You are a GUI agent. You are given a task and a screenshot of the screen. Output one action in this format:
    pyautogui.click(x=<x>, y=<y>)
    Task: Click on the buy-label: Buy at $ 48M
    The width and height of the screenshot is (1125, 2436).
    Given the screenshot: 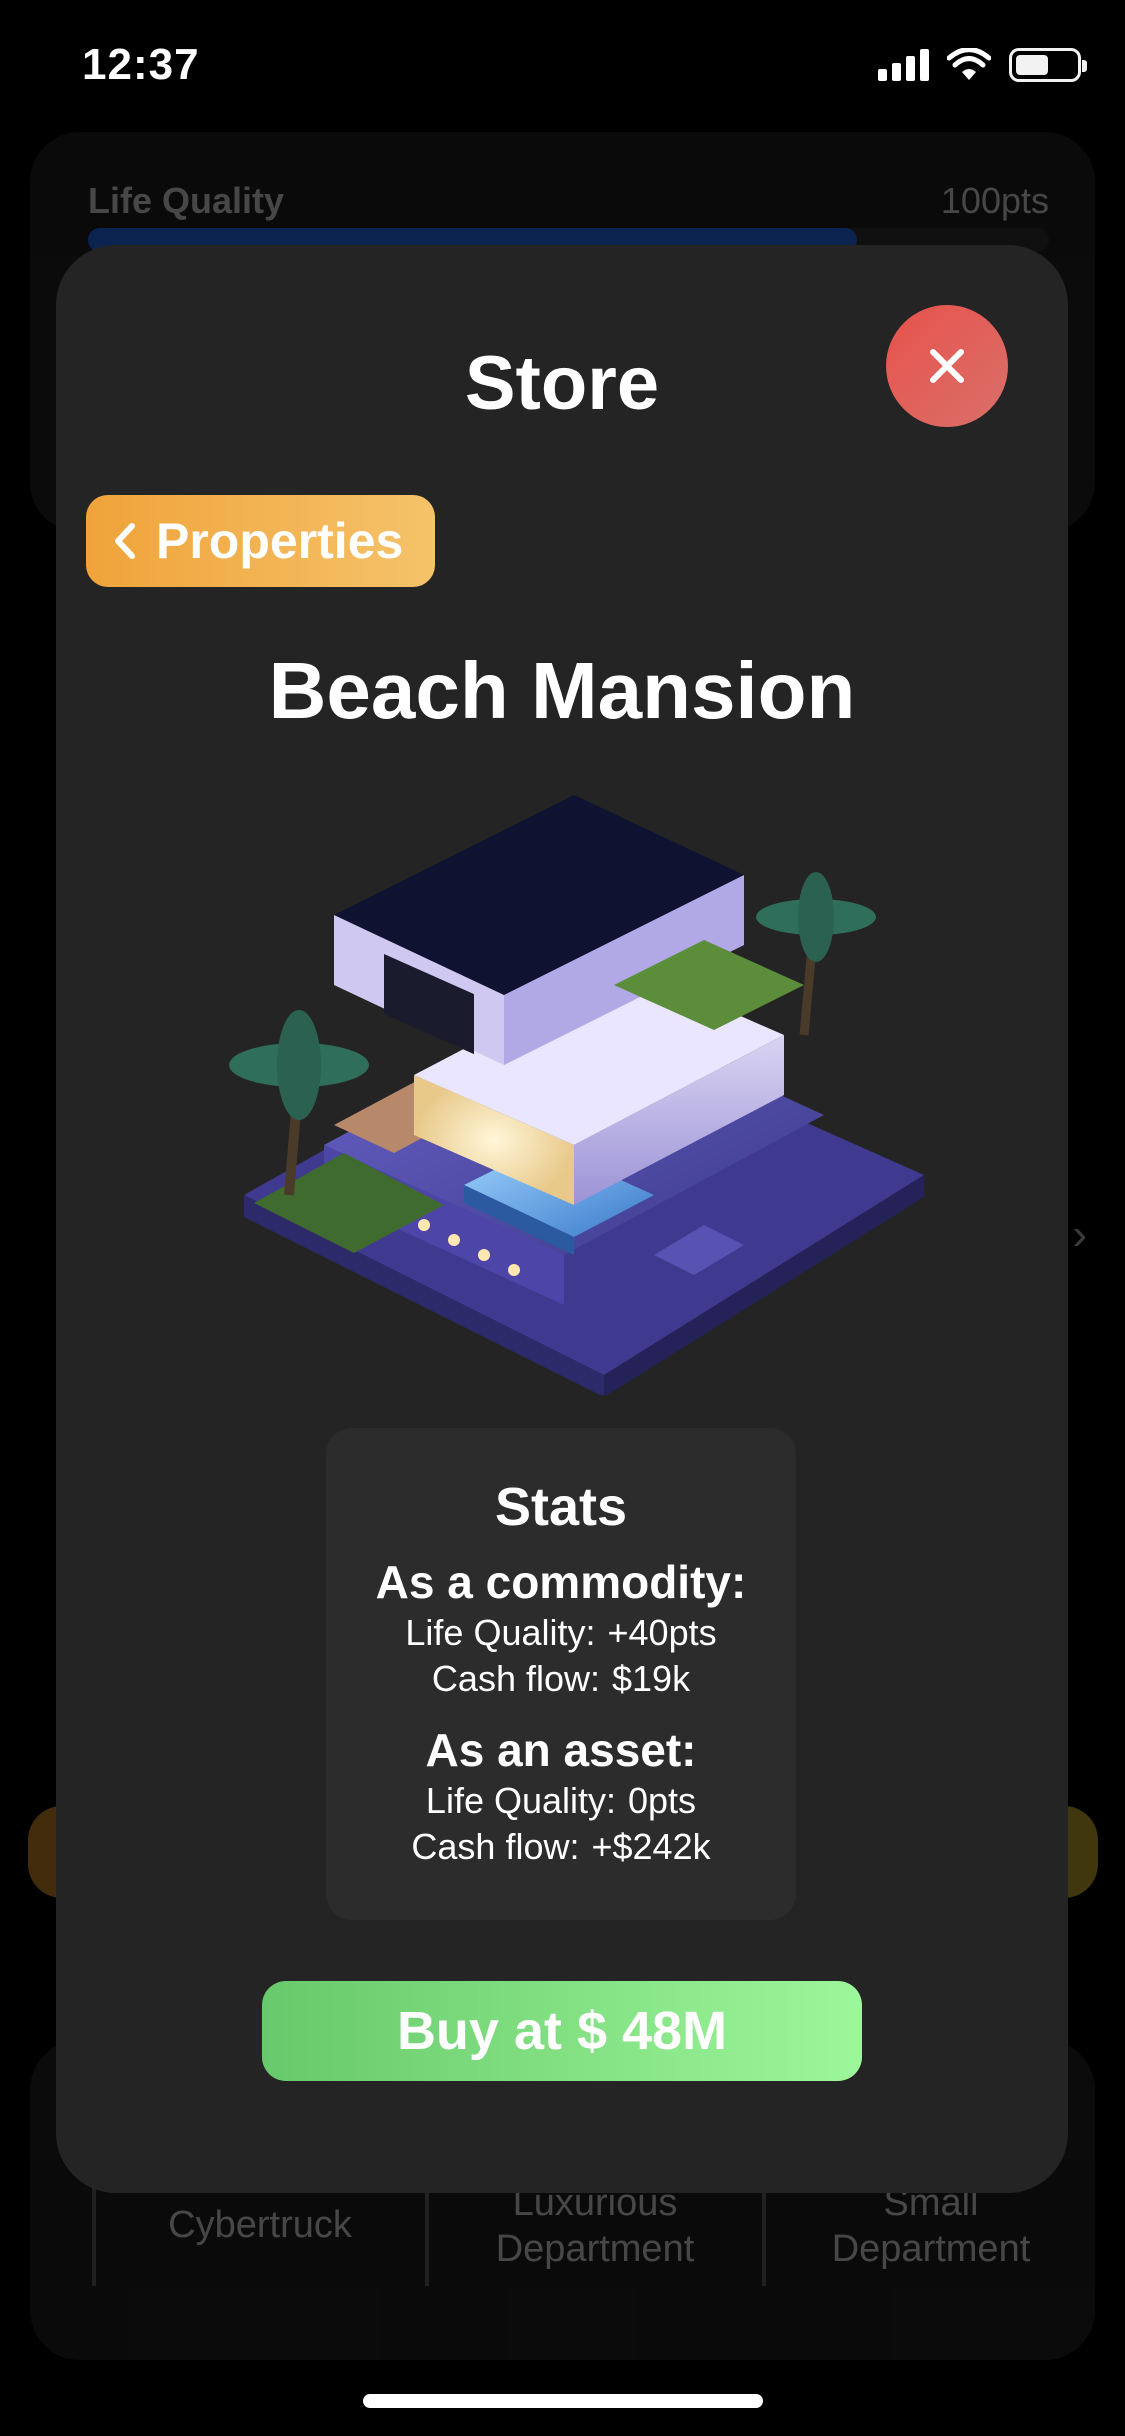 What is the action you would take?
    pyautogui.click(x=562, y=2031)
    